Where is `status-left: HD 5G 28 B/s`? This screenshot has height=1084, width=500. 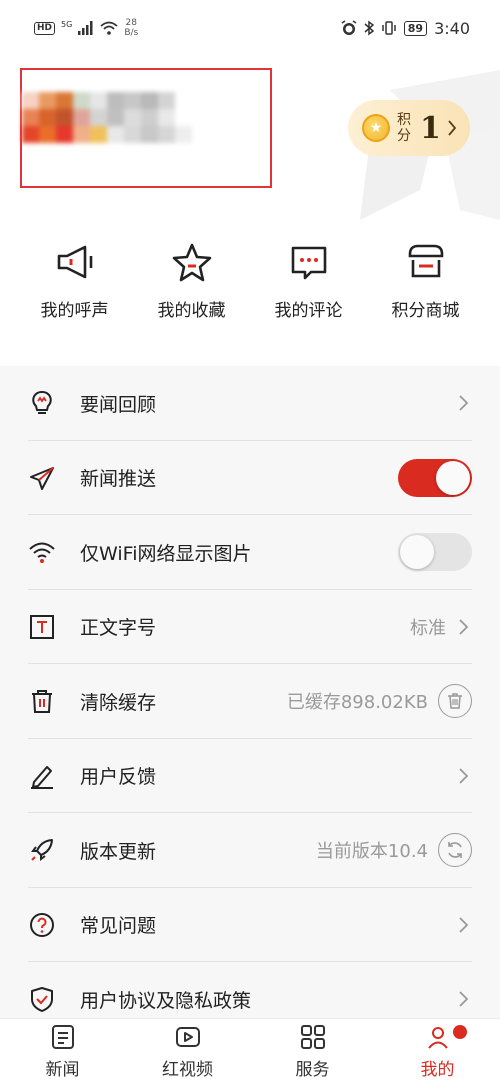 status-left: HD 5G 28 B/s is located at coordinates (86, 28).